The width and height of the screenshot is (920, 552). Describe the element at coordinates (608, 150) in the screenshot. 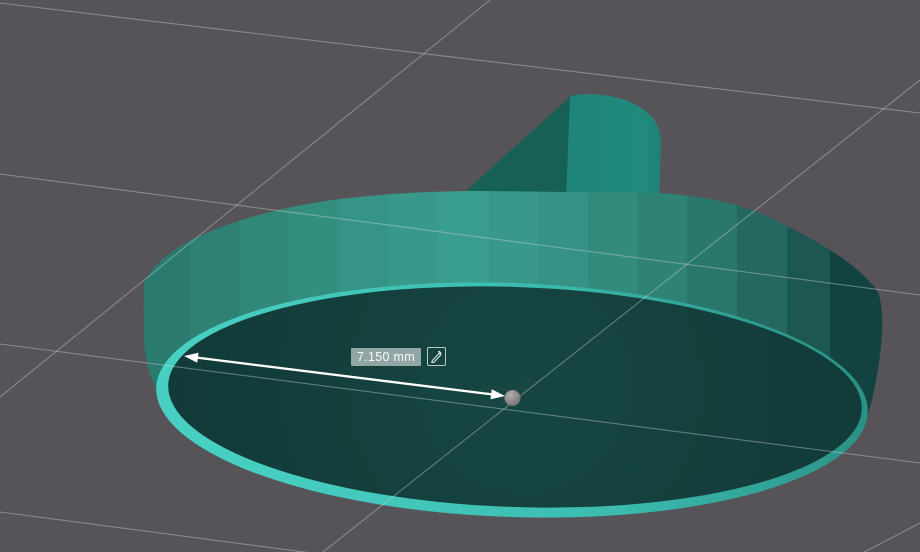

I see `model-tab-handle` at that location.